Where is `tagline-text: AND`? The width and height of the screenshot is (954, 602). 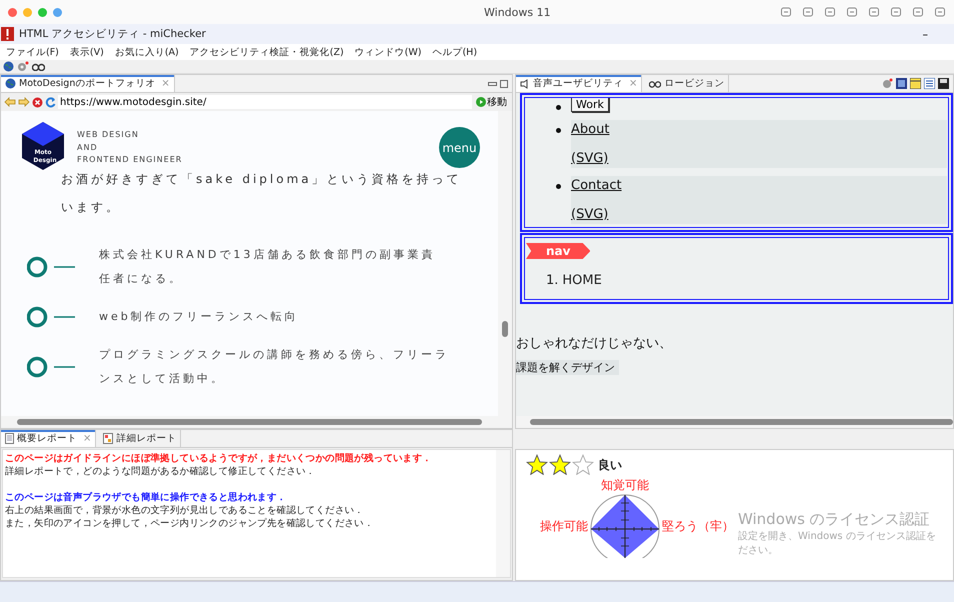
tagline-text: AND is located at coordinates (88, 148).